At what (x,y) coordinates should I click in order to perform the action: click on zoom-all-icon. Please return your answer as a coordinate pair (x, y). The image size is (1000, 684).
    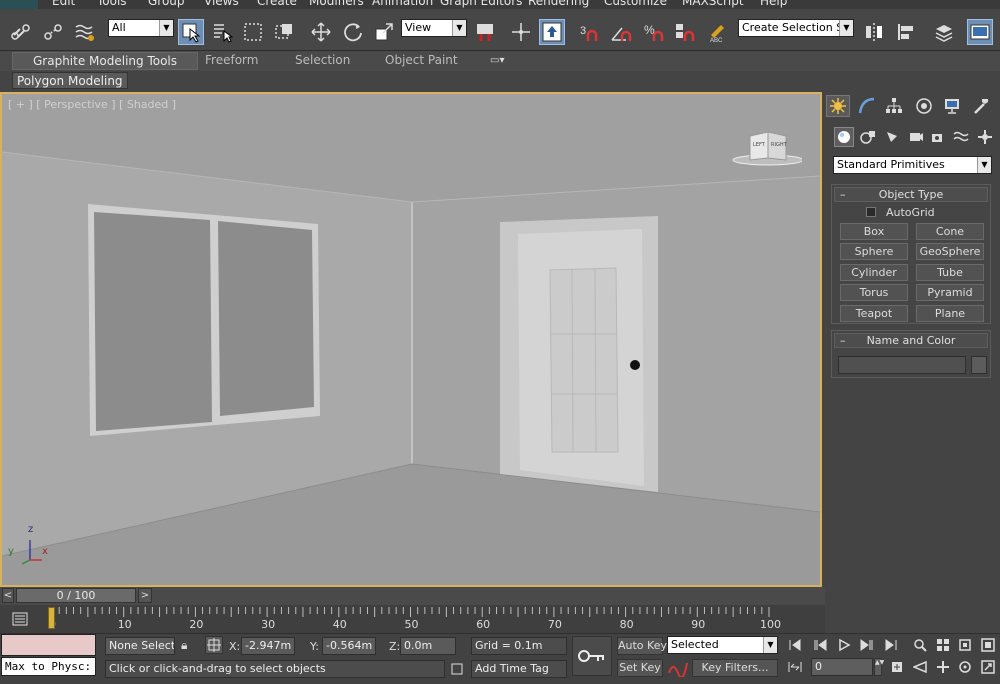
    Looking at the image, I should click on (943, 645).